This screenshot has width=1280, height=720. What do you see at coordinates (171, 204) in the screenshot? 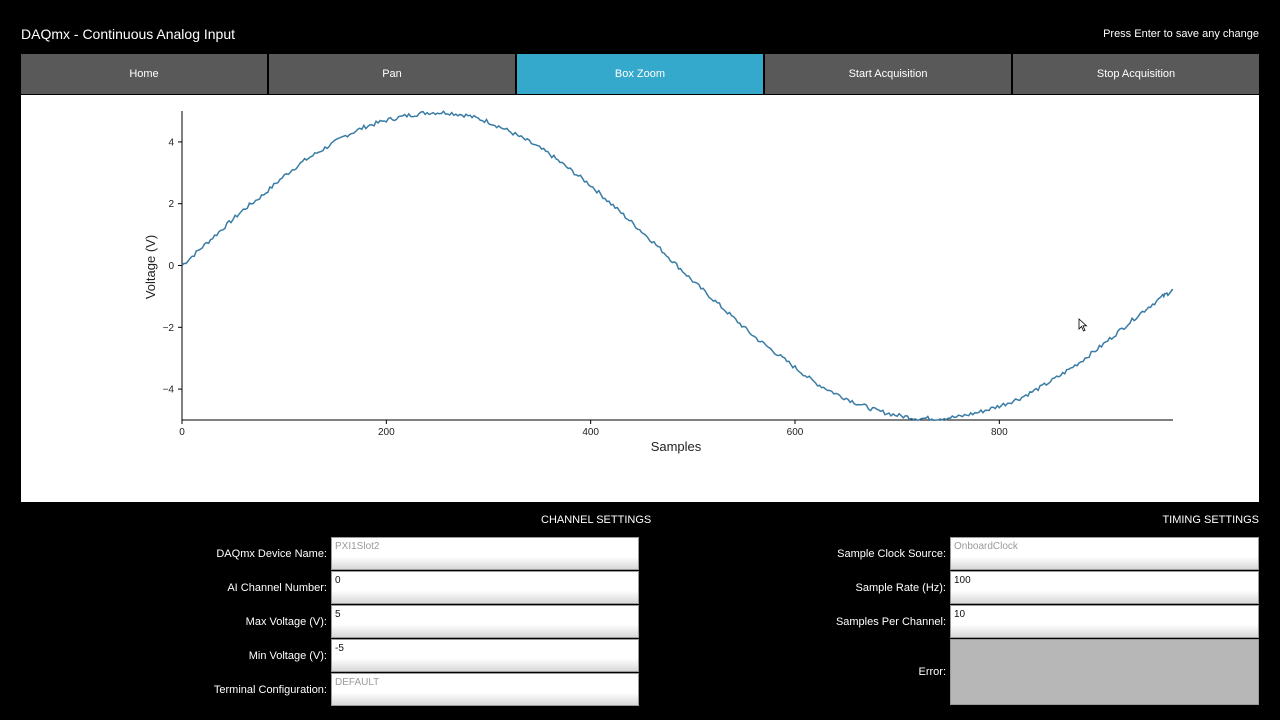
I see `y-tick-label: 2` at bounding box center [171, 204].